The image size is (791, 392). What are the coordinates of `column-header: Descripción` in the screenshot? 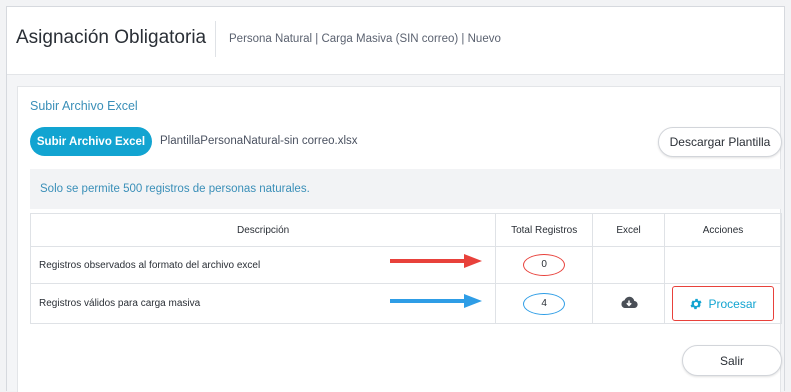 It's located at (263, 230).